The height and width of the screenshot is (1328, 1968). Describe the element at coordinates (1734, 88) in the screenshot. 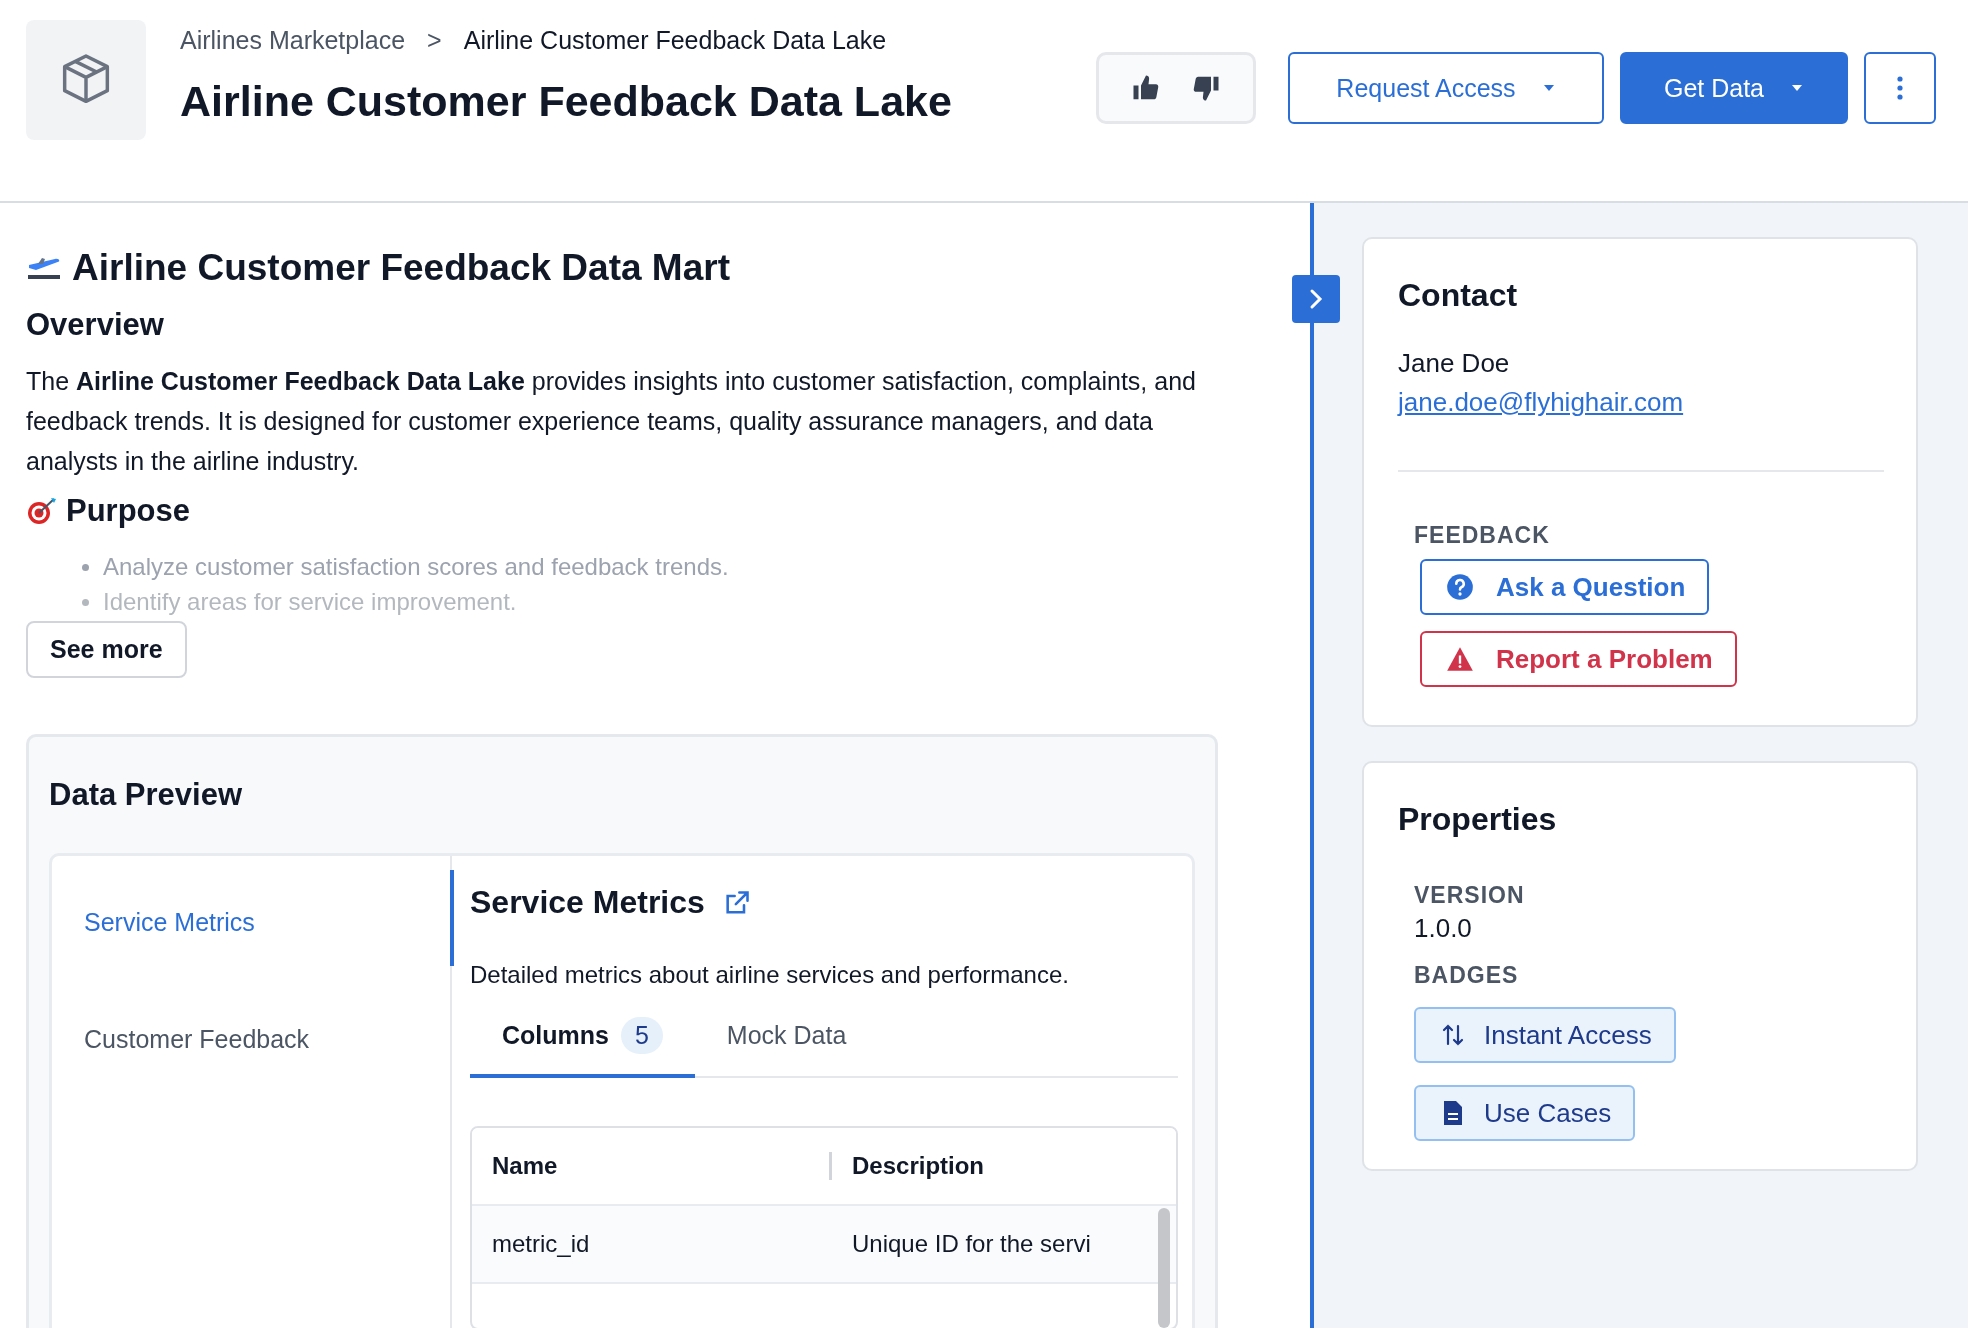

I see `get-data-button: Get Data` at that location.